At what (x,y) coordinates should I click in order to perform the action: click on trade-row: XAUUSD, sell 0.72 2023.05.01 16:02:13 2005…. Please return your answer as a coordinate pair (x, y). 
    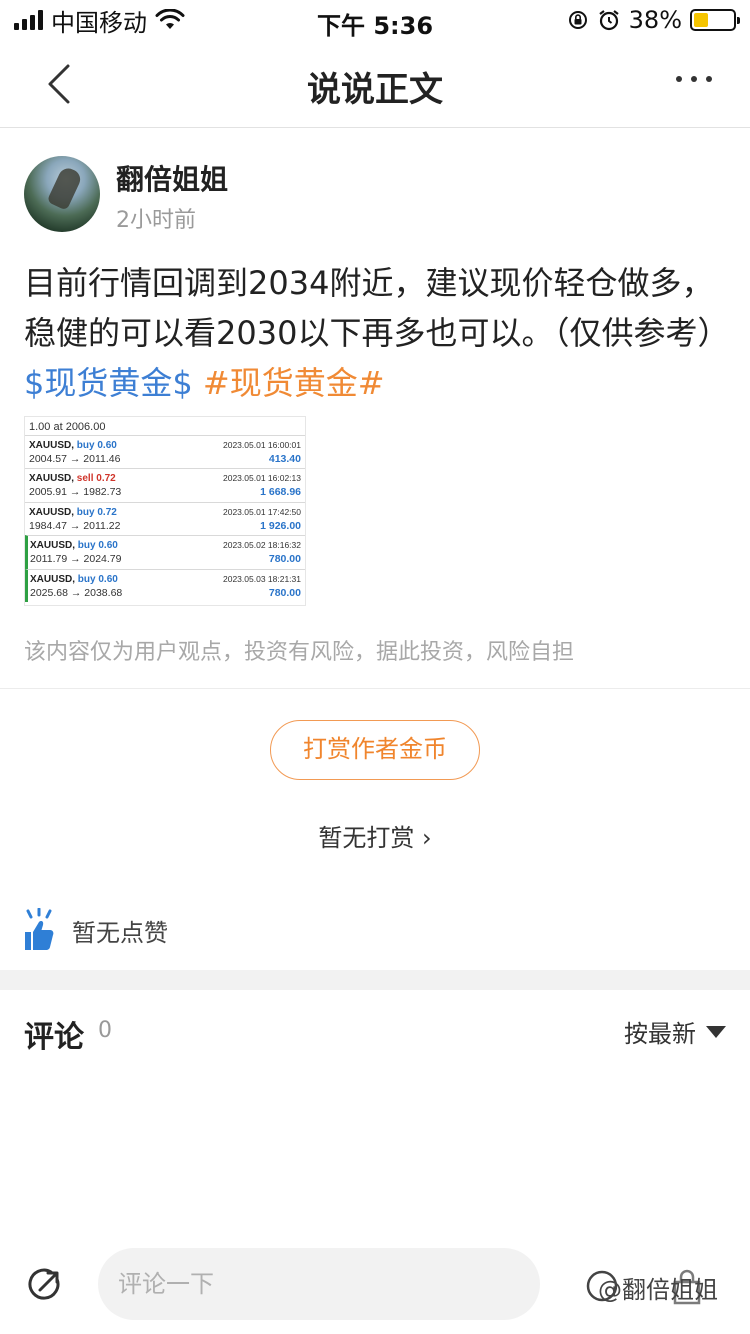
    Looking at the image, I should click on (165, 484).